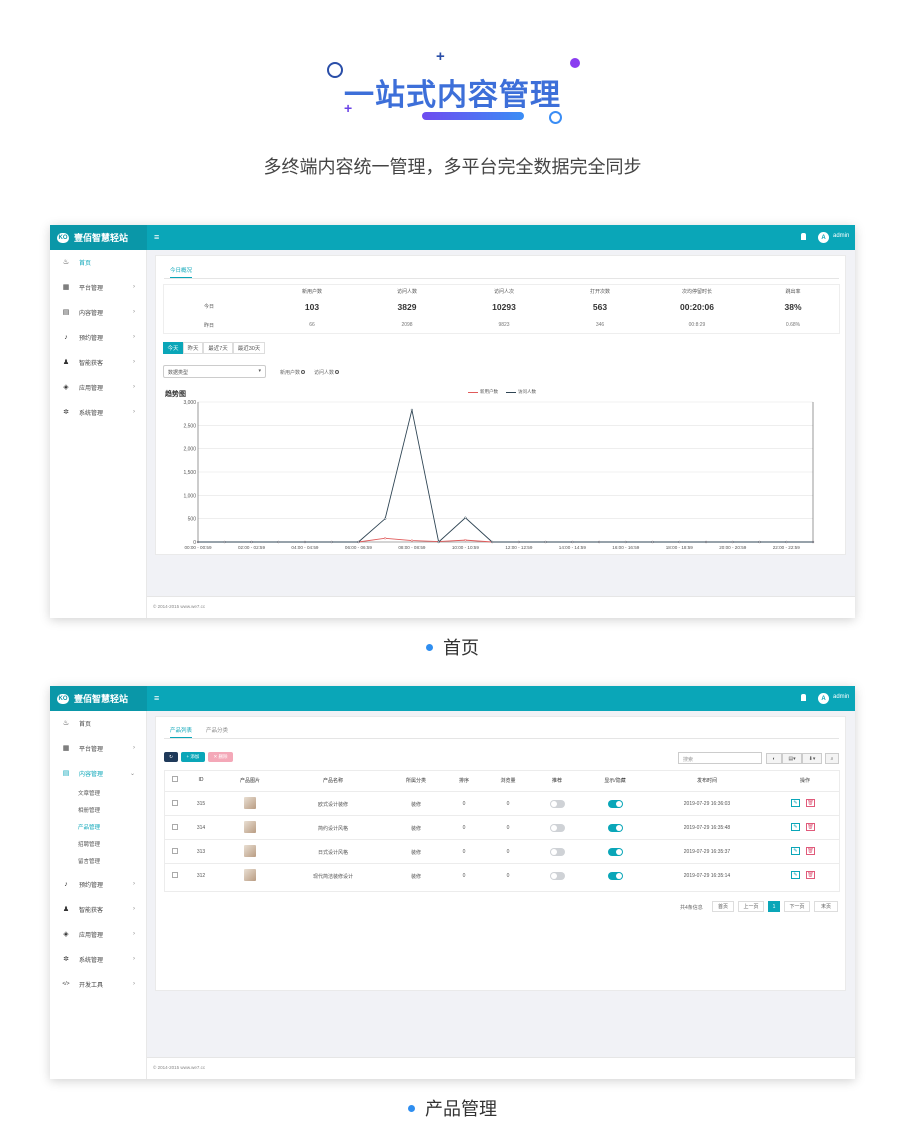  I want to click on range-30days-button: 最近30天, so click(249, 348).